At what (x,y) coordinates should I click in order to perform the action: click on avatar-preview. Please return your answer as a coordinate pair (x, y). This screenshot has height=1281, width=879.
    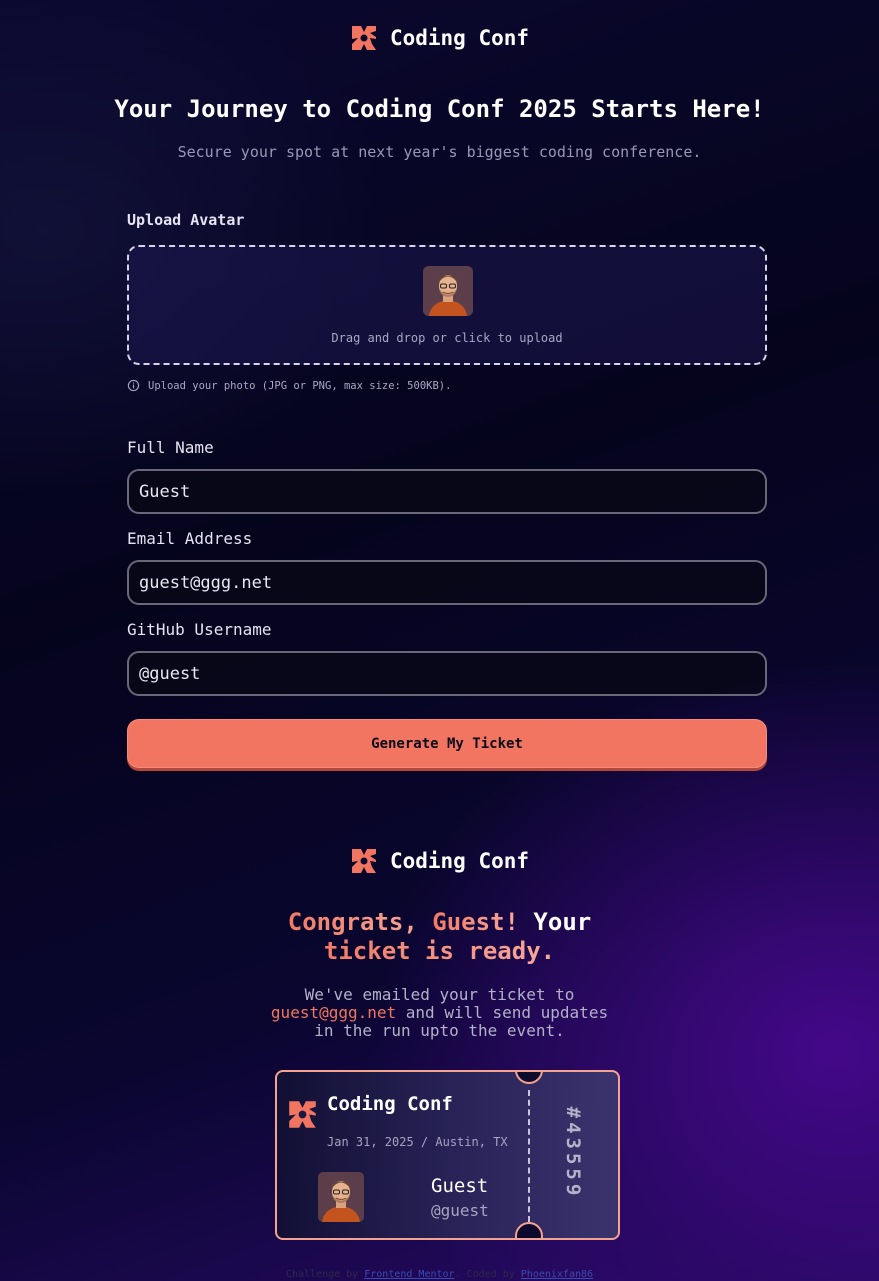
    Looking at the image, I should click on (448, 291).